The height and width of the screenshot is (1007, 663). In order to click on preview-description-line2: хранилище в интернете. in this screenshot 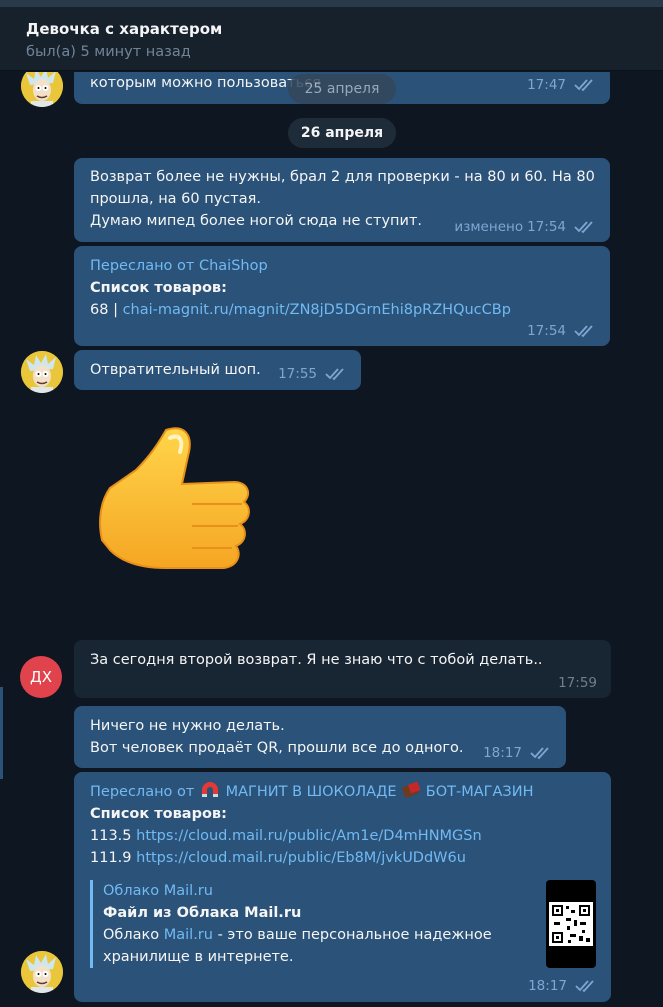, I will do `click(198, 957)`.